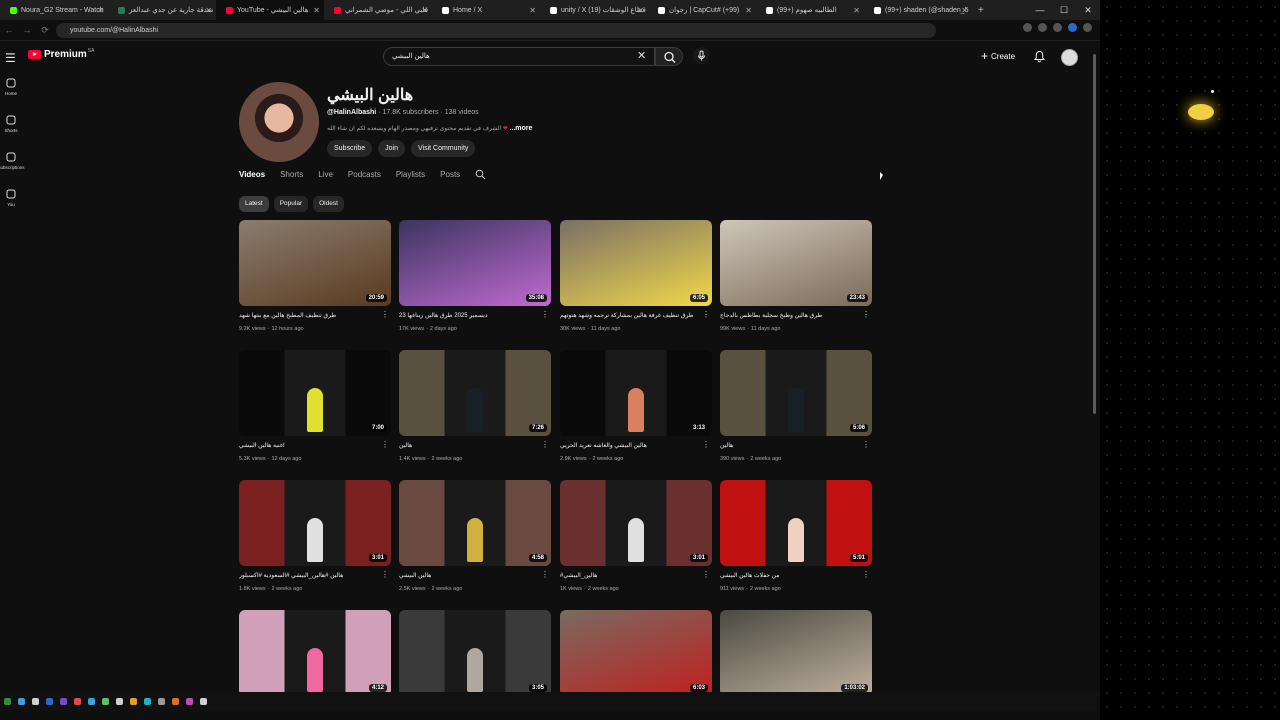 This screenshot has height=720, width=1280. I want to click on bookmark-star-icon, so click(1042, 27).